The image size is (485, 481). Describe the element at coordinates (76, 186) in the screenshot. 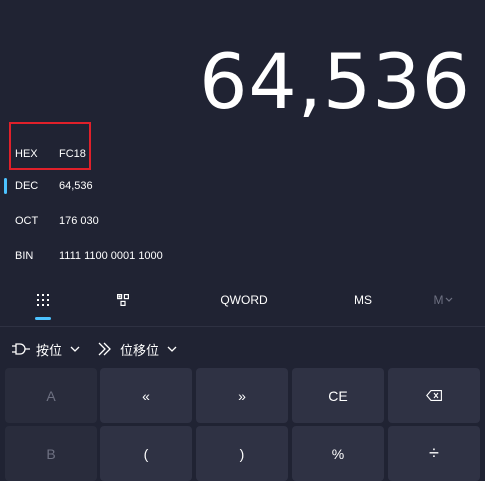

I see `radix-value-dec: 64,536` at that location.